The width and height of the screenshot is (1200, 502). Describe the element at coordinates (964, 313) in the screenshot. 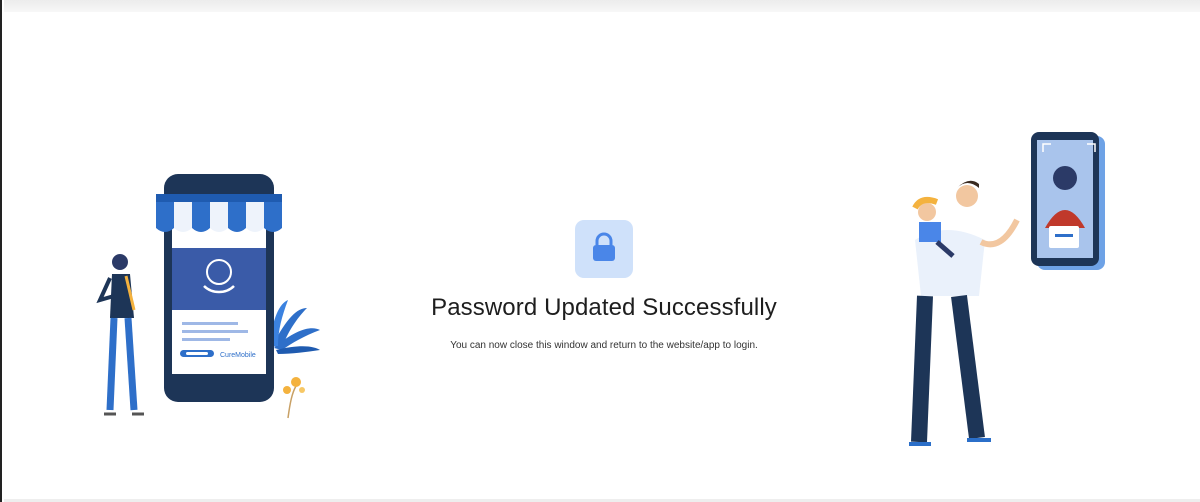

I see `man-with-child-figure` at that location.